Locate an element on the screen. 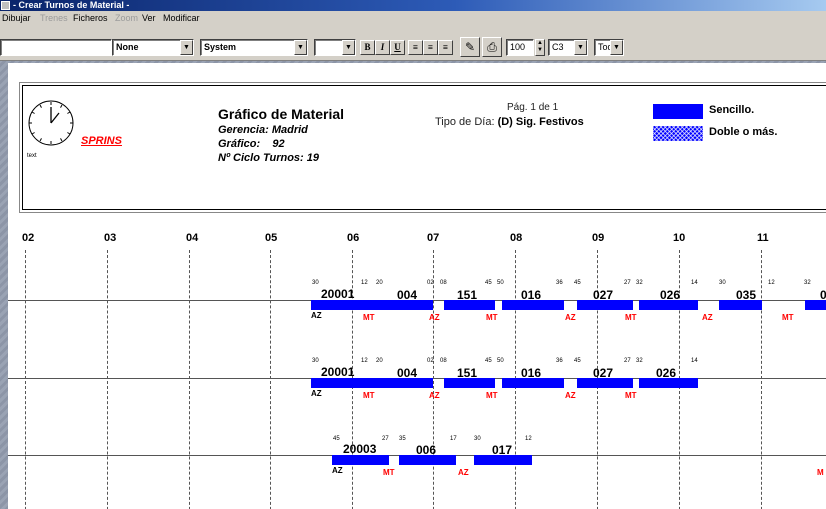 Image resolution: width=826 pixels, height=509 pixels. gerencia-line: Gerencia: Madrid is located at coordinates (263, 130).